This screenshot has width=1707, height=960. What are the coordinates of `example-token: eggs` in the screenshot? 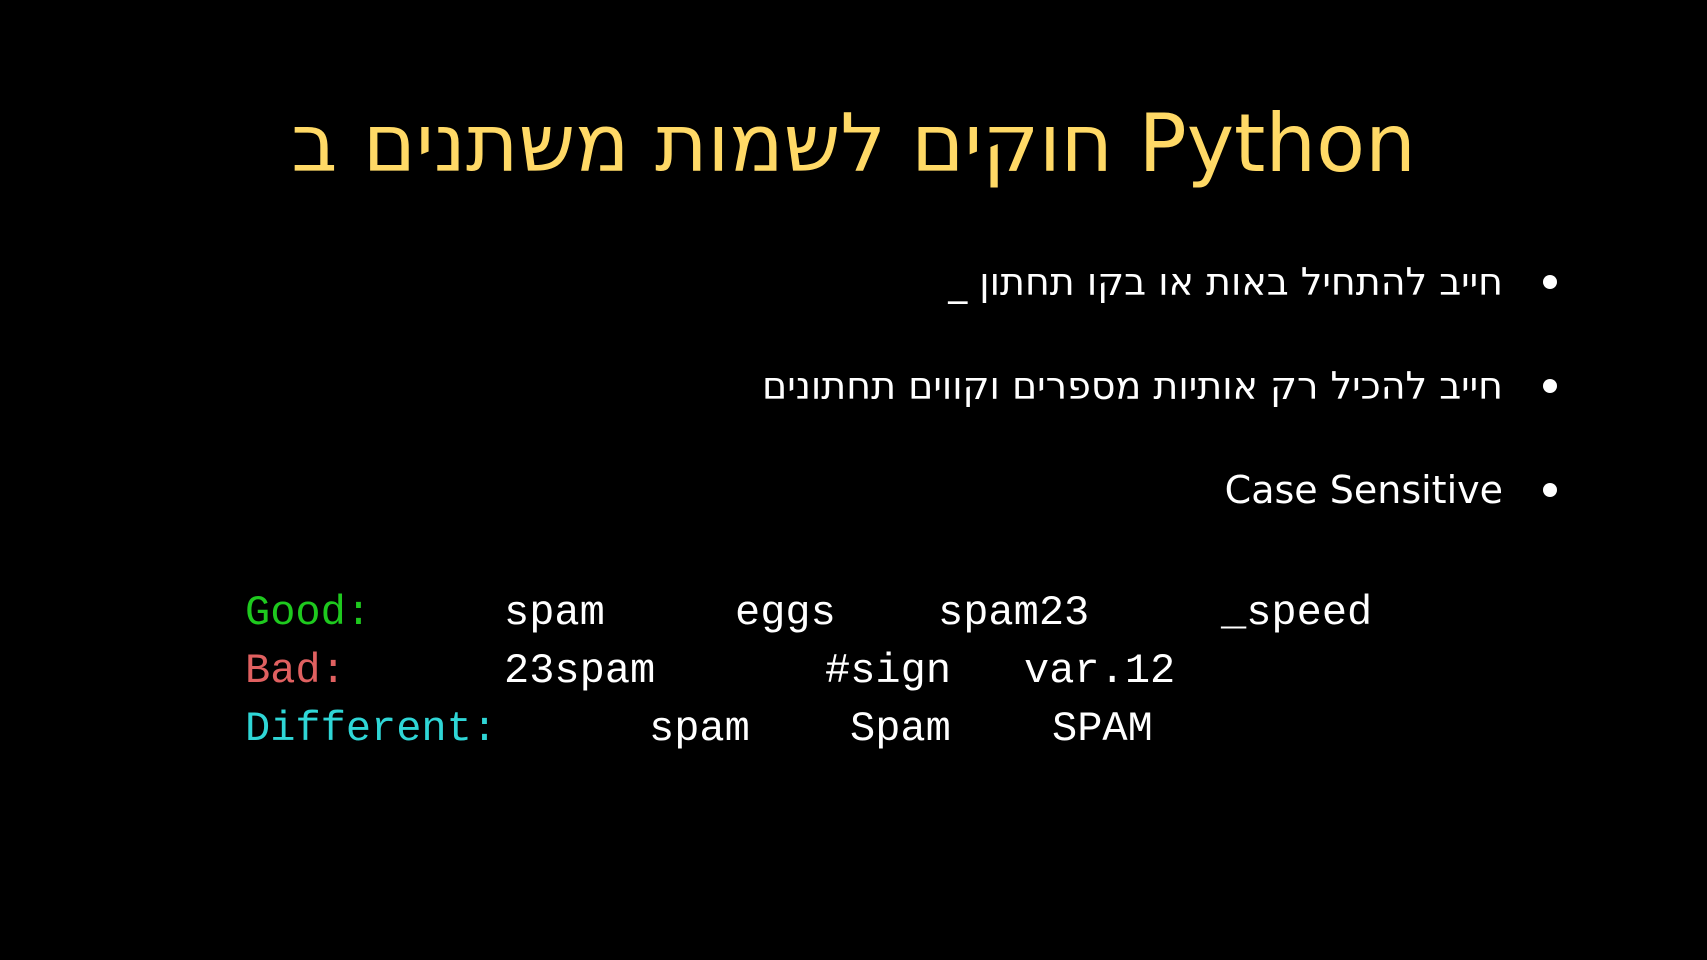 It's located at (785, 613).